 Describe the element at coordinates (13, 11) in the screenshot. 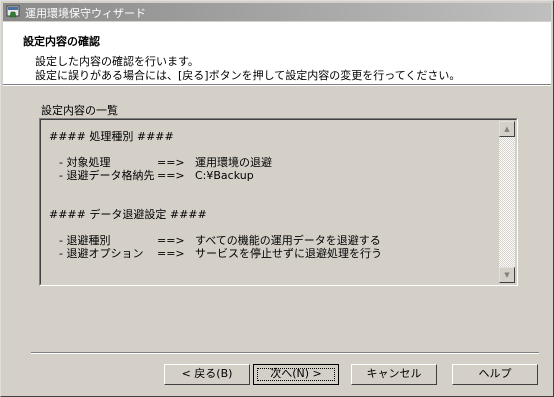

I see `wizard-app-icon` at that location.